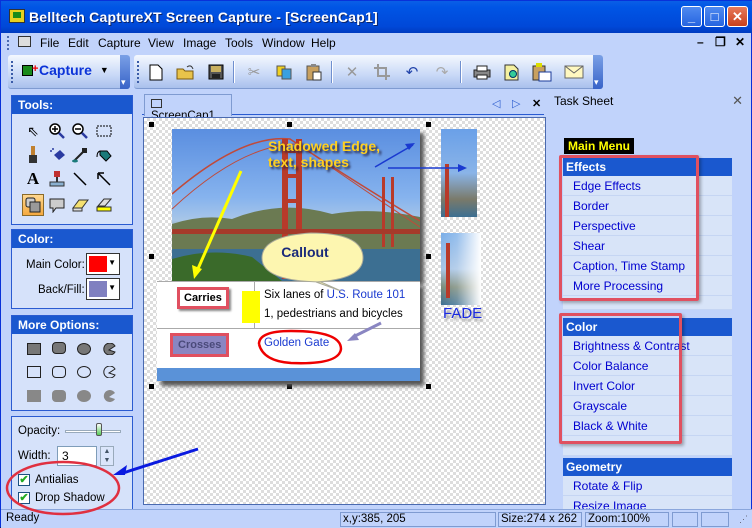 The image size is (752, 528). What do you see at coordinates (104, 70) in the screenshot?
I see `chevron-down-icon: ▼` at bounding box center [104, 70].